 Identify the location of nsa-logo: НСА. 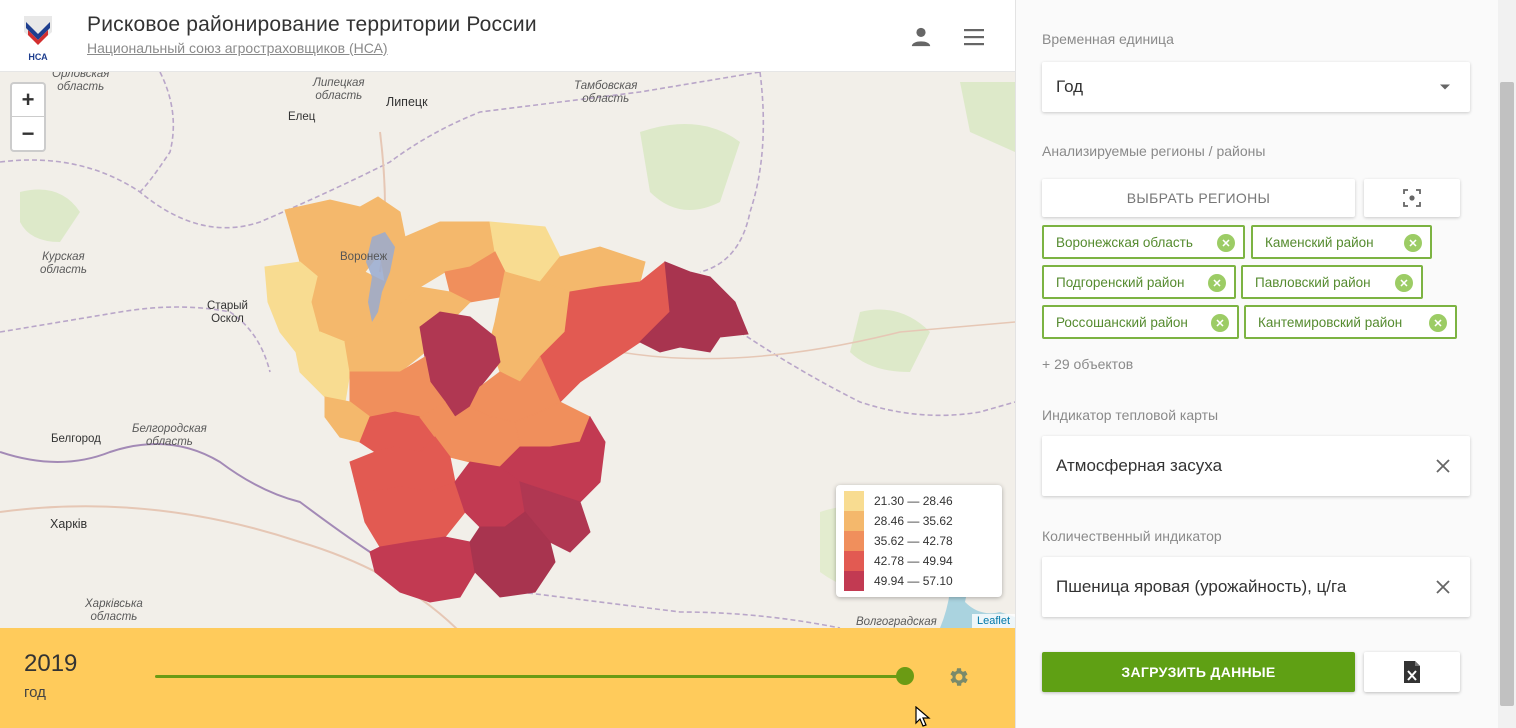
(38, 38).